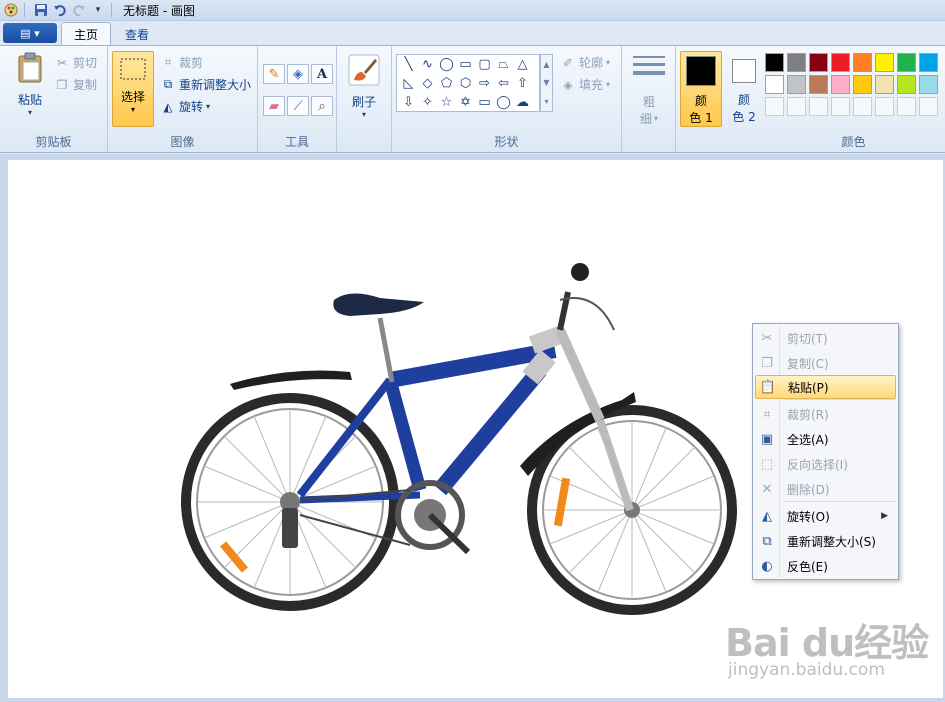  What do you see at coordinates (60, 10) in the screenshot?
I see `undo-icon` at bounding box center [60, 10].